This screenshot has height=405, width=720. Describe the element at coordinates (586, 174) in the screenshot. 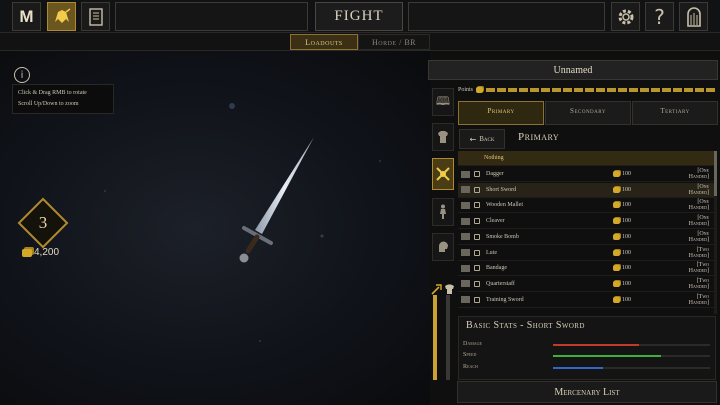

I see `list-item: Dagger 100 [One Handed]` at that location.